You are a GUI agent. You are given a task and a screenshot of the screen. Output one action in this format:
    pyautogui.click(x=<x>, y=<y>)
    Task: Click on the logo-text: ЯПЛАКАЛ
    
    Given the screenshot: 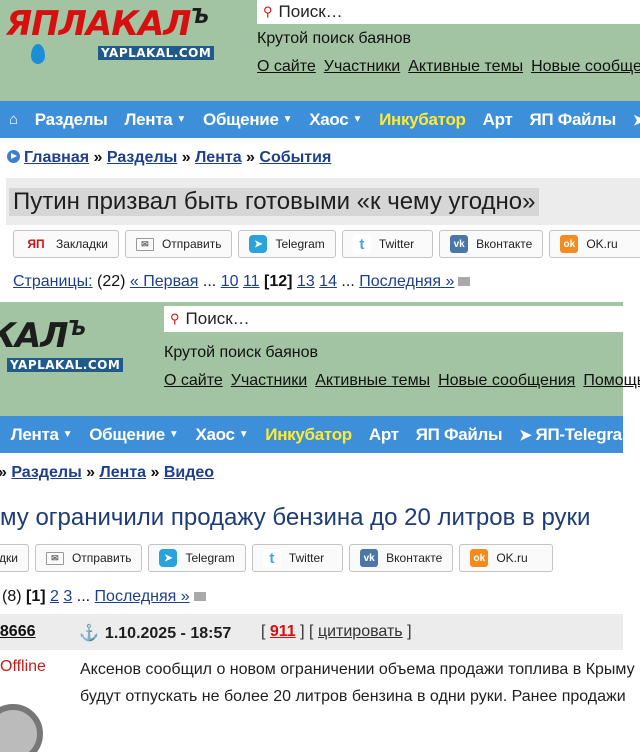 What is the action you would take?
    pyautogui.click(x=99, y=24)
    